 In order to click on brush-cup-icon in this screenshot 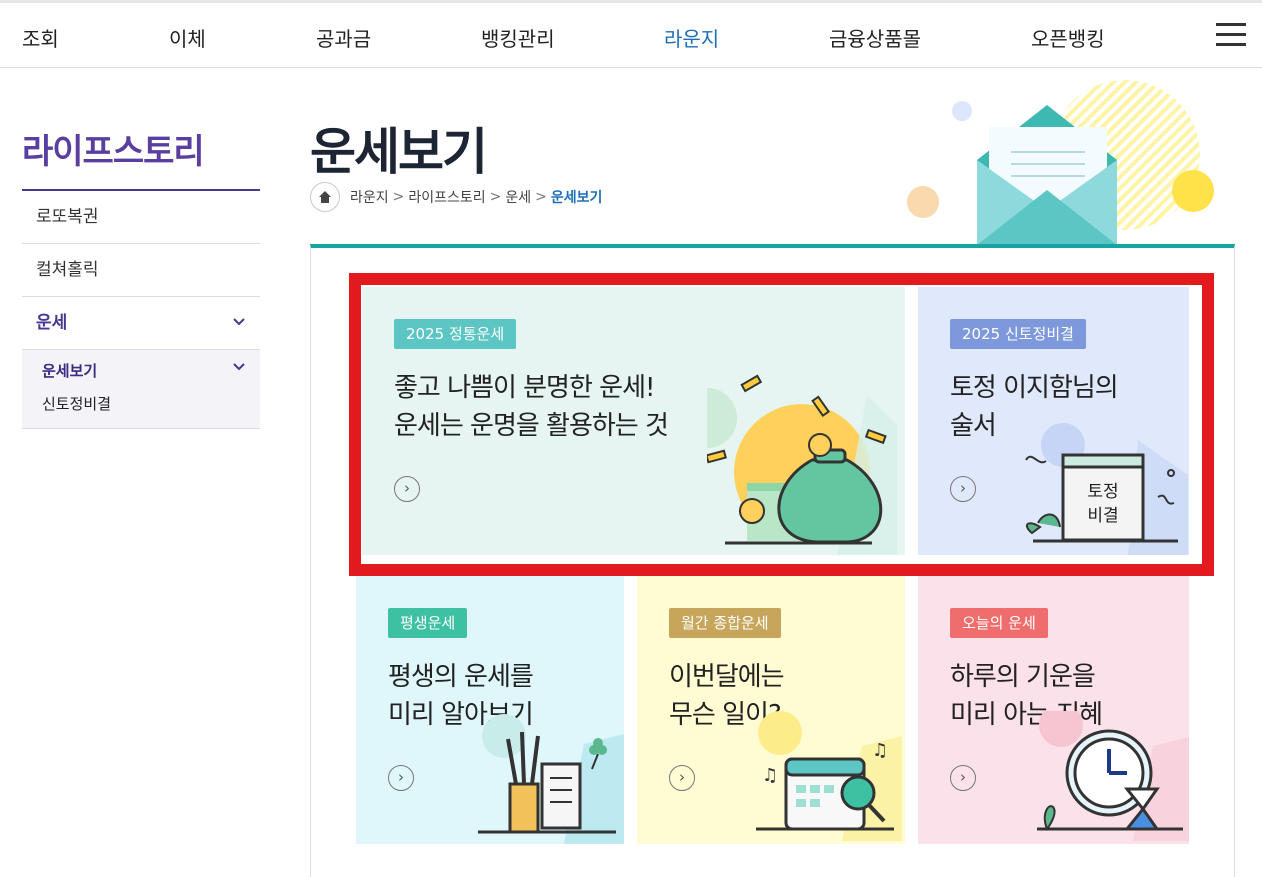, I will do `click(551, 779)`.